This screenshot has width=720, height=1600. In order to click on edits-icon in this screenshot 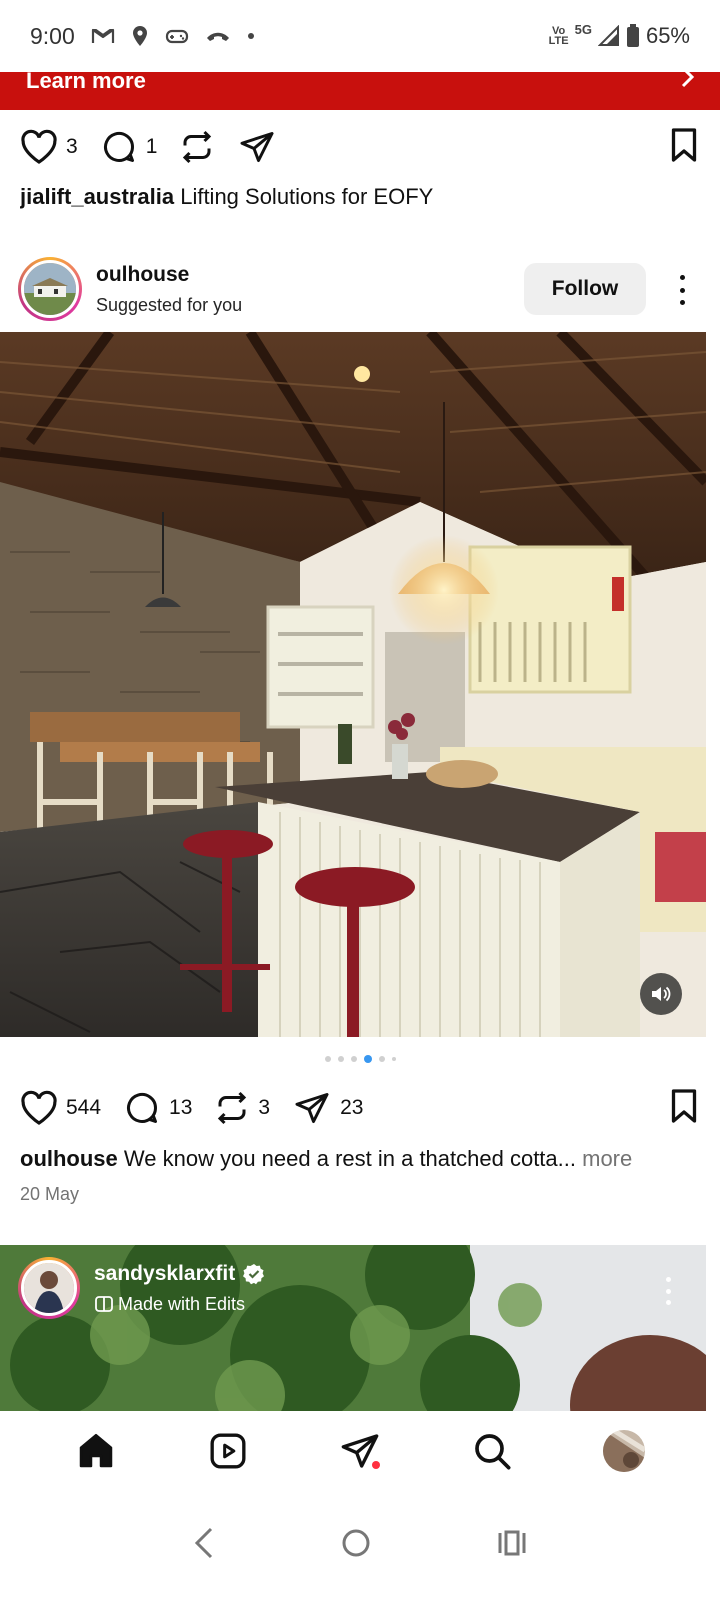, I will do `click(104, 1304)`.